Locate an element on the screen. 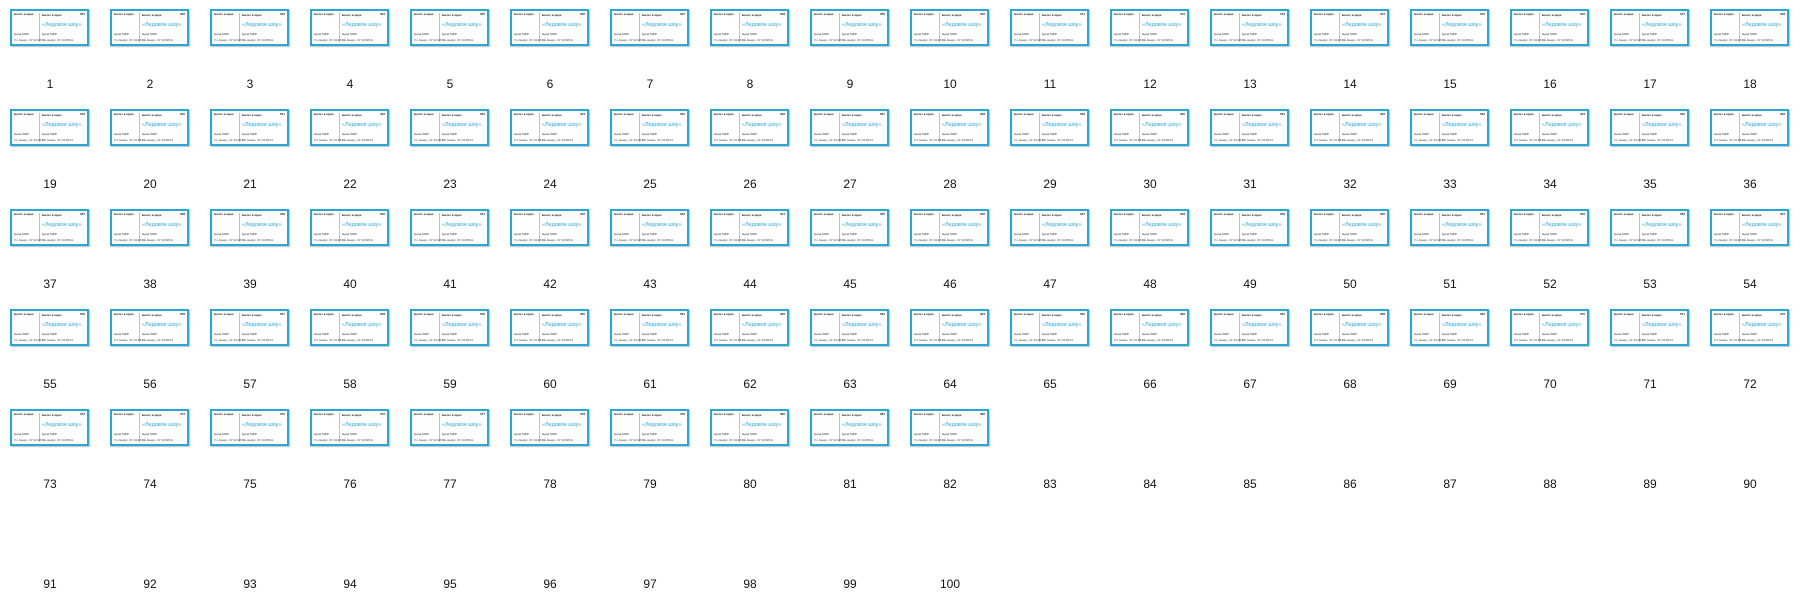 This screenshot has width=1812, height=608. ticket-number: 081 is located at coordinates (882, 414).